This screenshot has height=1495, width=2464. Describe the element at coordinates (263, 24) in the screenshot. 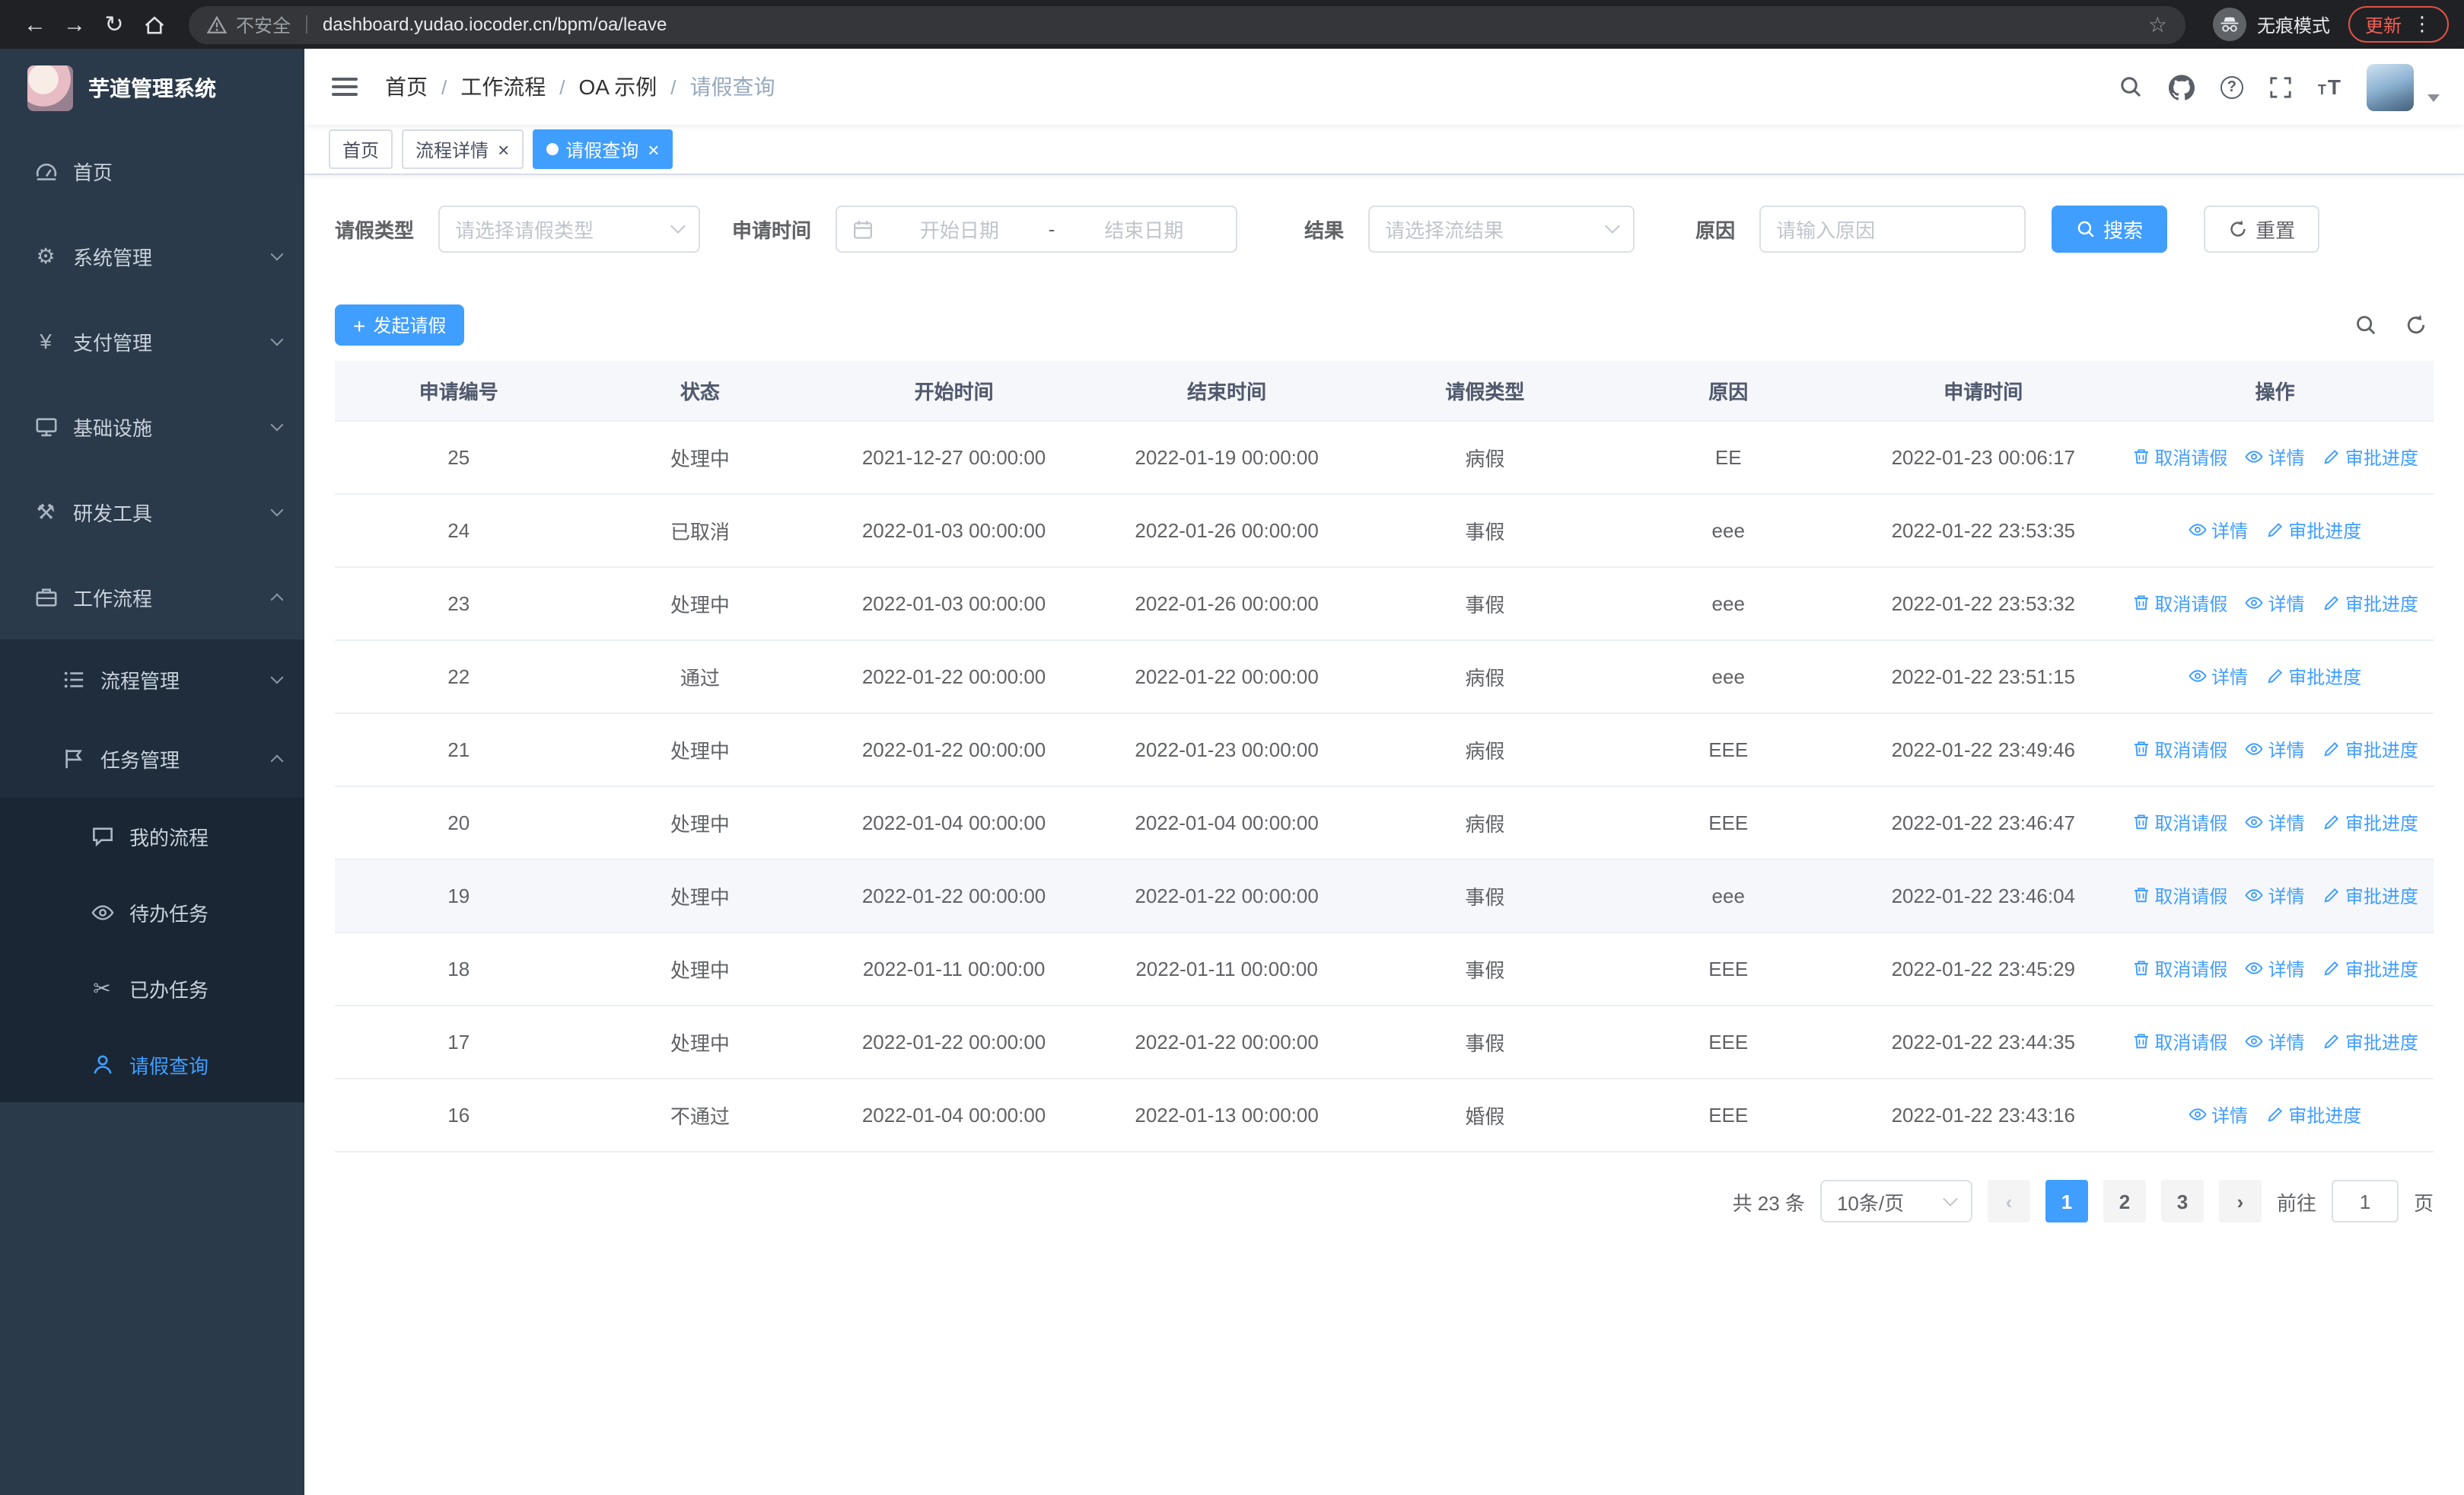

I see `security-label: 不安全` at that location.